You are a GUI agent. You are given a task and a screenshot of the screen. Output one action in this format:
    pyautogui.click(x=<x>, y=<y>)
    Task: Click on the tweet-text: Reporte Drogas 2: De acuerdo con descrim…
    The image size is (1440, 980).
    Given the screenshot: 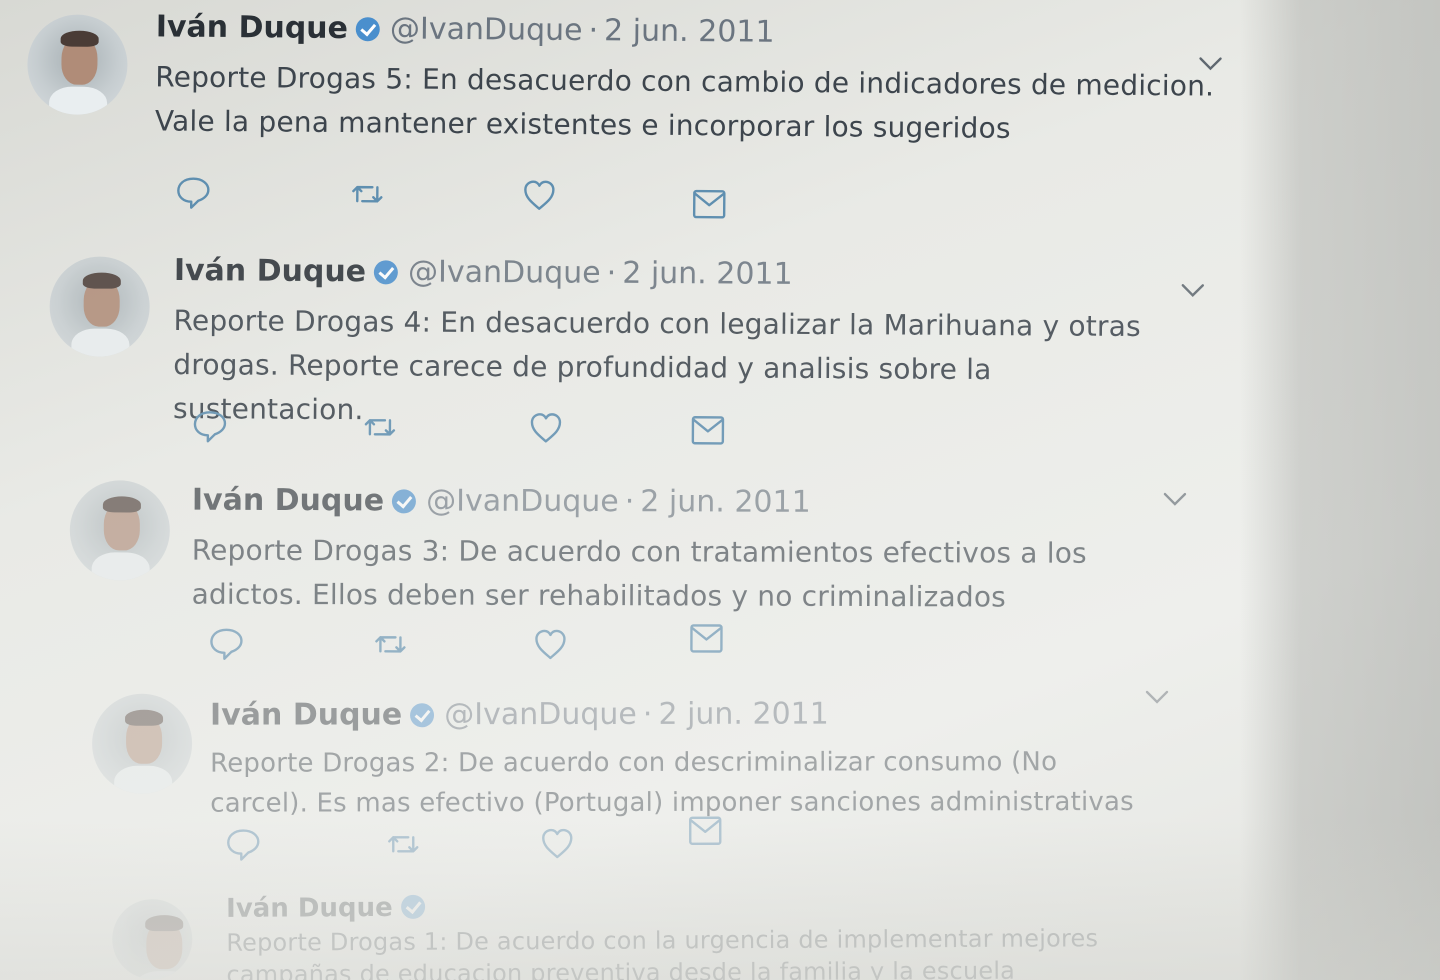 What is the action you would take?
    pyautogui.click(x=672, y=783)
    